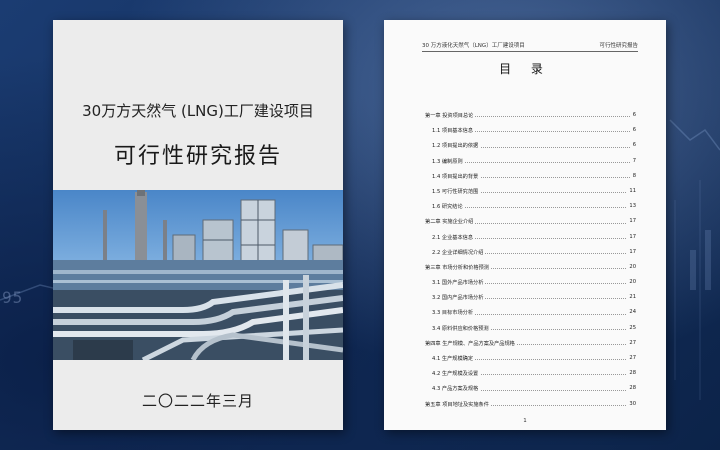 Image resolution: width=720 pixels, height=450 pixels. Describe the element at coordinates (525, 69) in the screenshot. I see `toc-title: 目 录` at that location.